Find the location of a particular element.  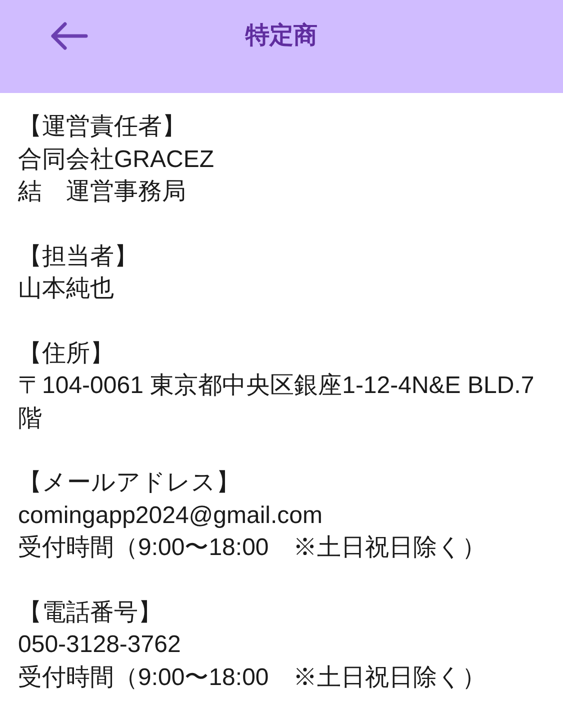

section-heading: 【メールアドレス】 is located at coordinates (129, 483).